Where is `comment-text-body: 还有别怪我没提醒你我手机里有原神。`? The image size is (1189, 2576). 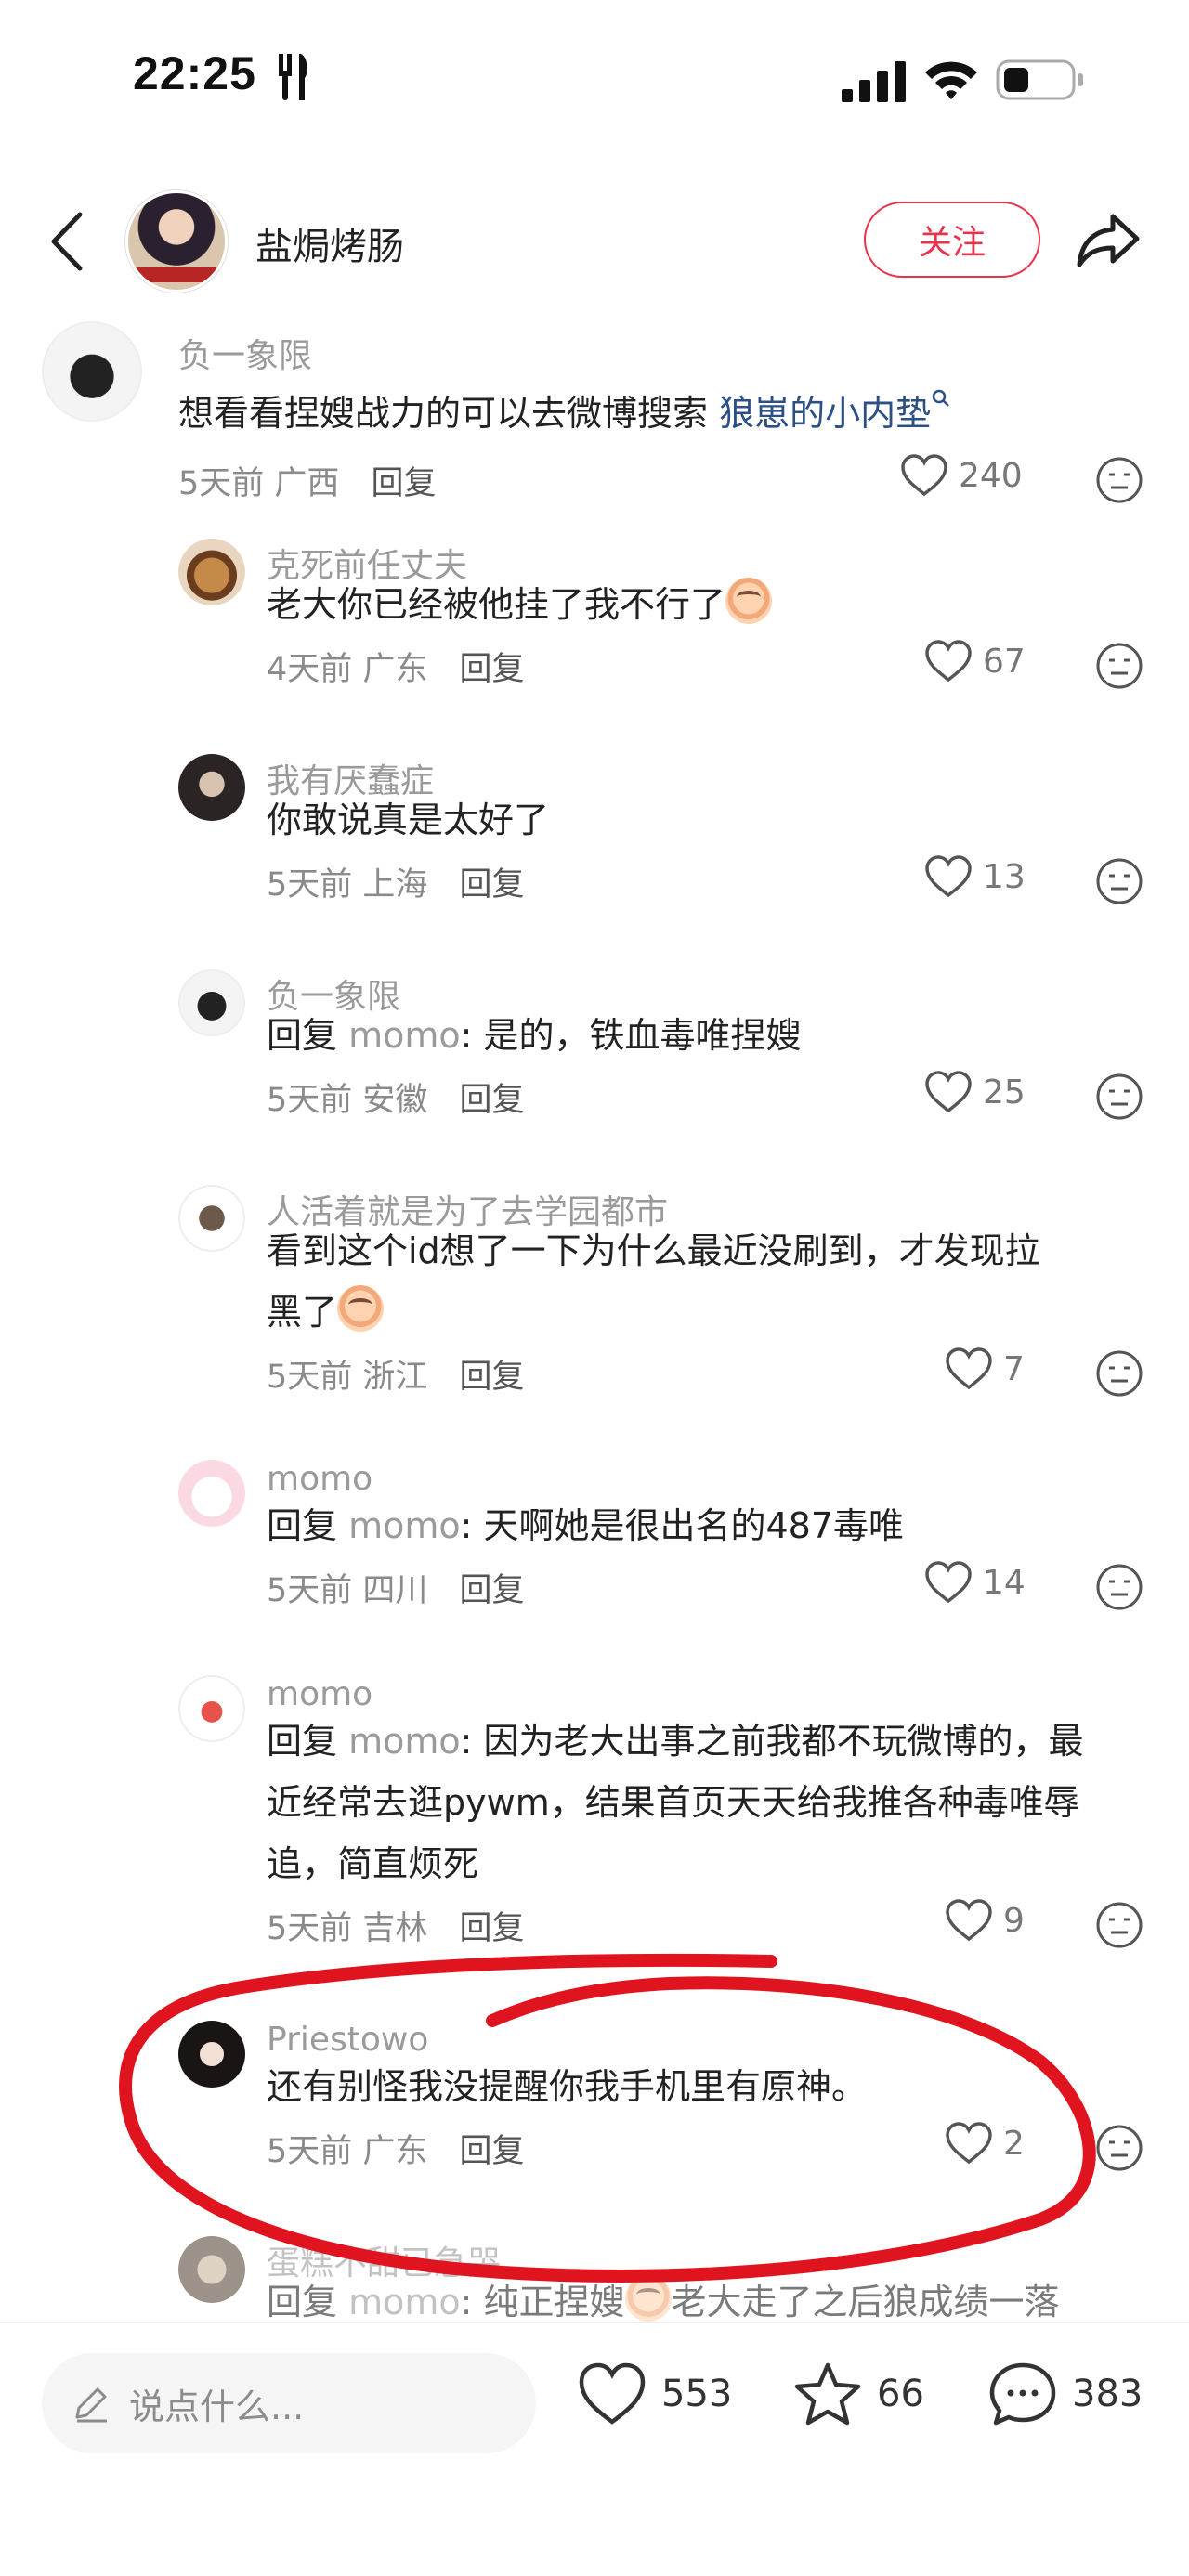
comment-text-body: 还有别怪我没提醒你我手机里有原神。 is located at coordinates (568, 2087).